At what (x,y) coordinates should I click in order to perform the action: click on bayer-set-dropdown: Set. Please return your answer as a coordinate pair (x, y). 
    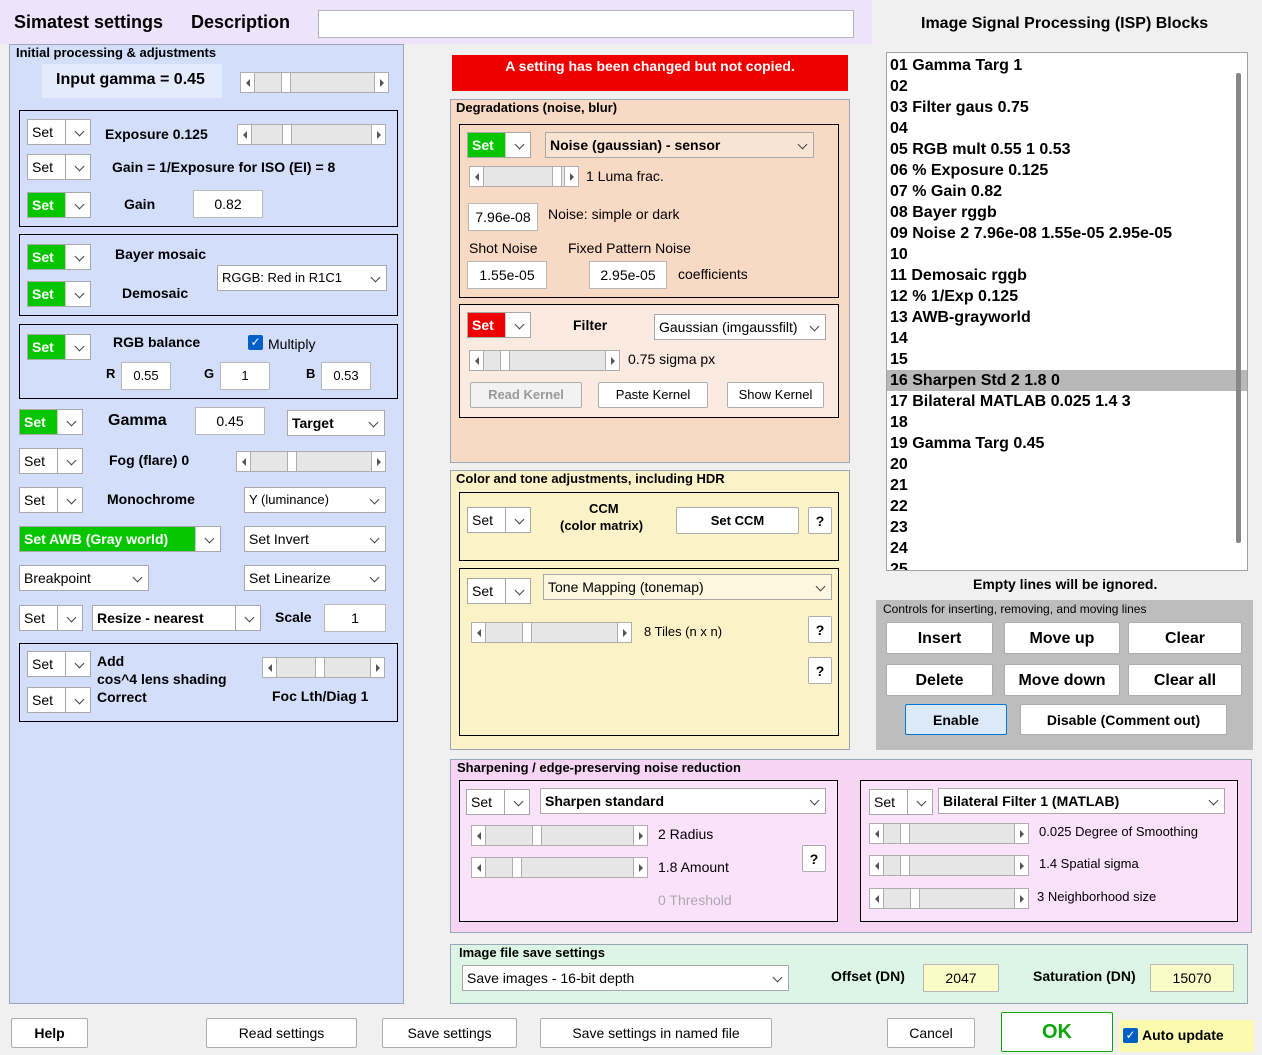
    Looking at the image, I should click on (59, 257).